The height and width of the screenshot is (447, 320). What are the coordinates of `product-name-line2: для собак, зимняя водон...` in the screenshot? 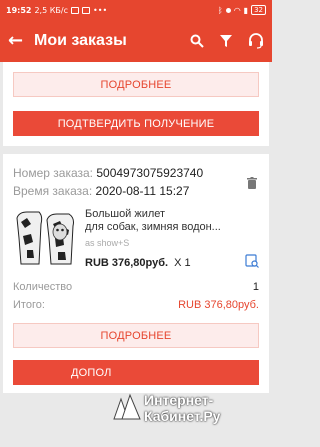 It's located at (153, 227).